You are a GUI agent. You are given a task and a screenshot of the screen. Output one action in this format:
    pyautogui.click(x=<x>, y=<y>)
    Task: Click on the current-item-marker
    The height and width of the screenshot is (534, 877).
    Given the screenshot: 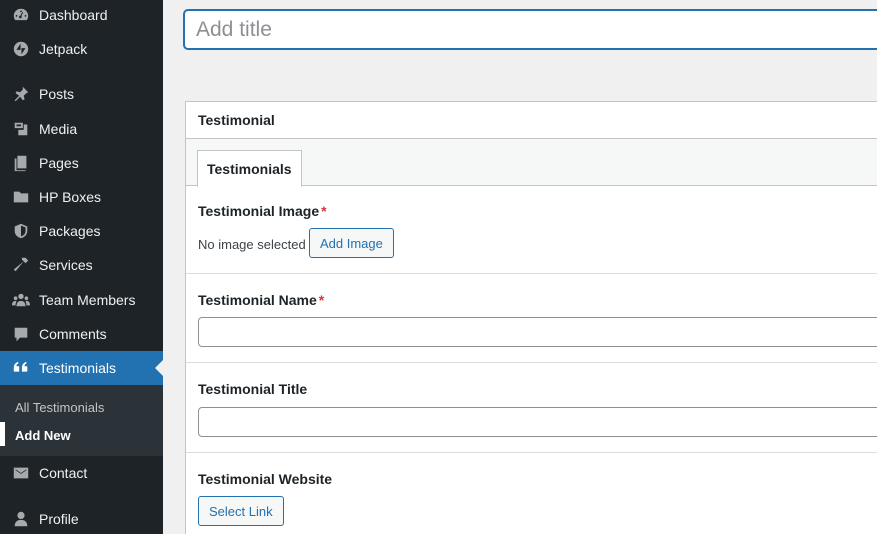 What is the action you would take?
    pyautogui.click(x=2, y=434)
    